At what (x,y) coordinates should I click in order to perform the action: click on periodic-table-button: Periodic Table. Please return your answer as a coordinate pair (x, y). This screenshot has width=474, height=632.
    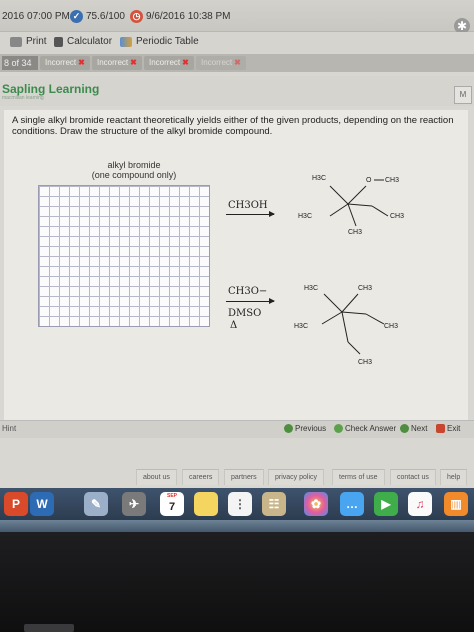
    Looking at the image, I should click on (159, 41).